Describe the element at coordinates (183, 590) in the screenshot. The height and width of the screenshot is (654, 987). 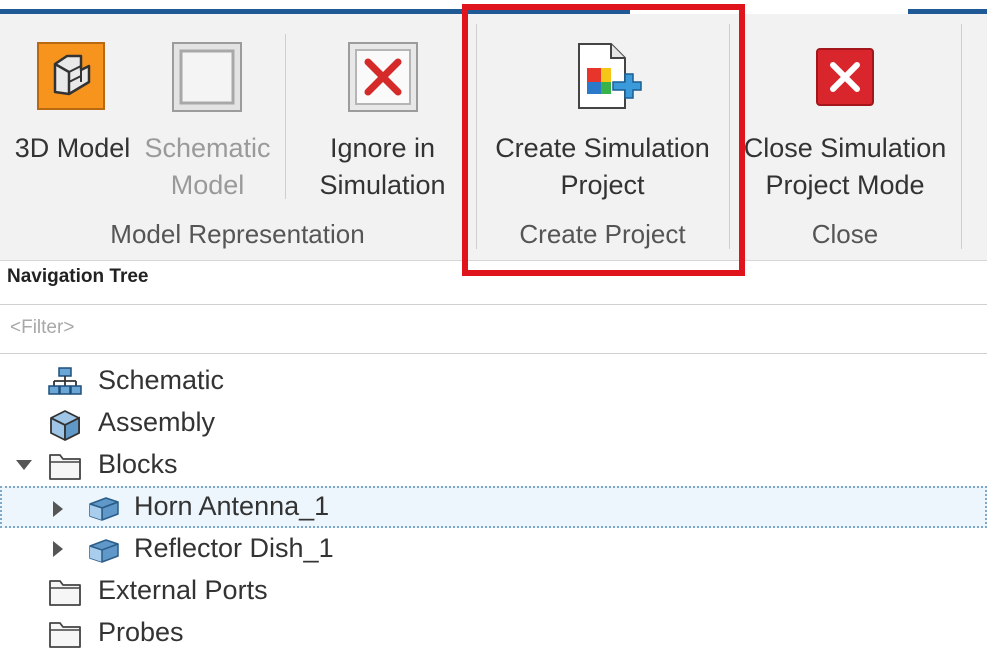
I see `tree-item-label: External Ports` at that location.